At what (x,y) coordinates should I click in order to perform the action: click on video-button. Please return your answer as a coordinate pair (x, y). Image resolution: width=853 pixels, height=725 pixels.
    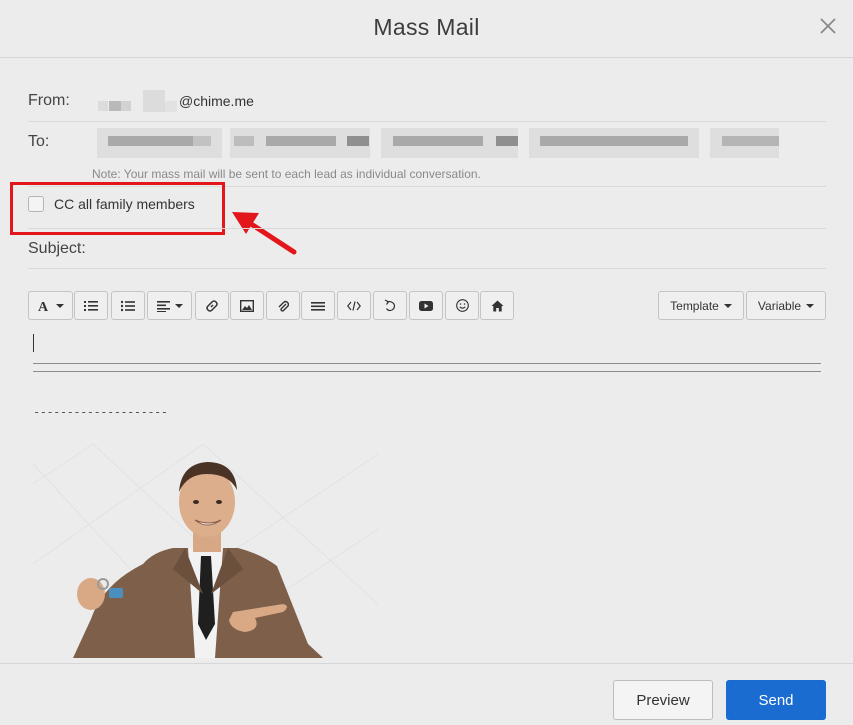
    Looking at the image, I should click on (426, 305).